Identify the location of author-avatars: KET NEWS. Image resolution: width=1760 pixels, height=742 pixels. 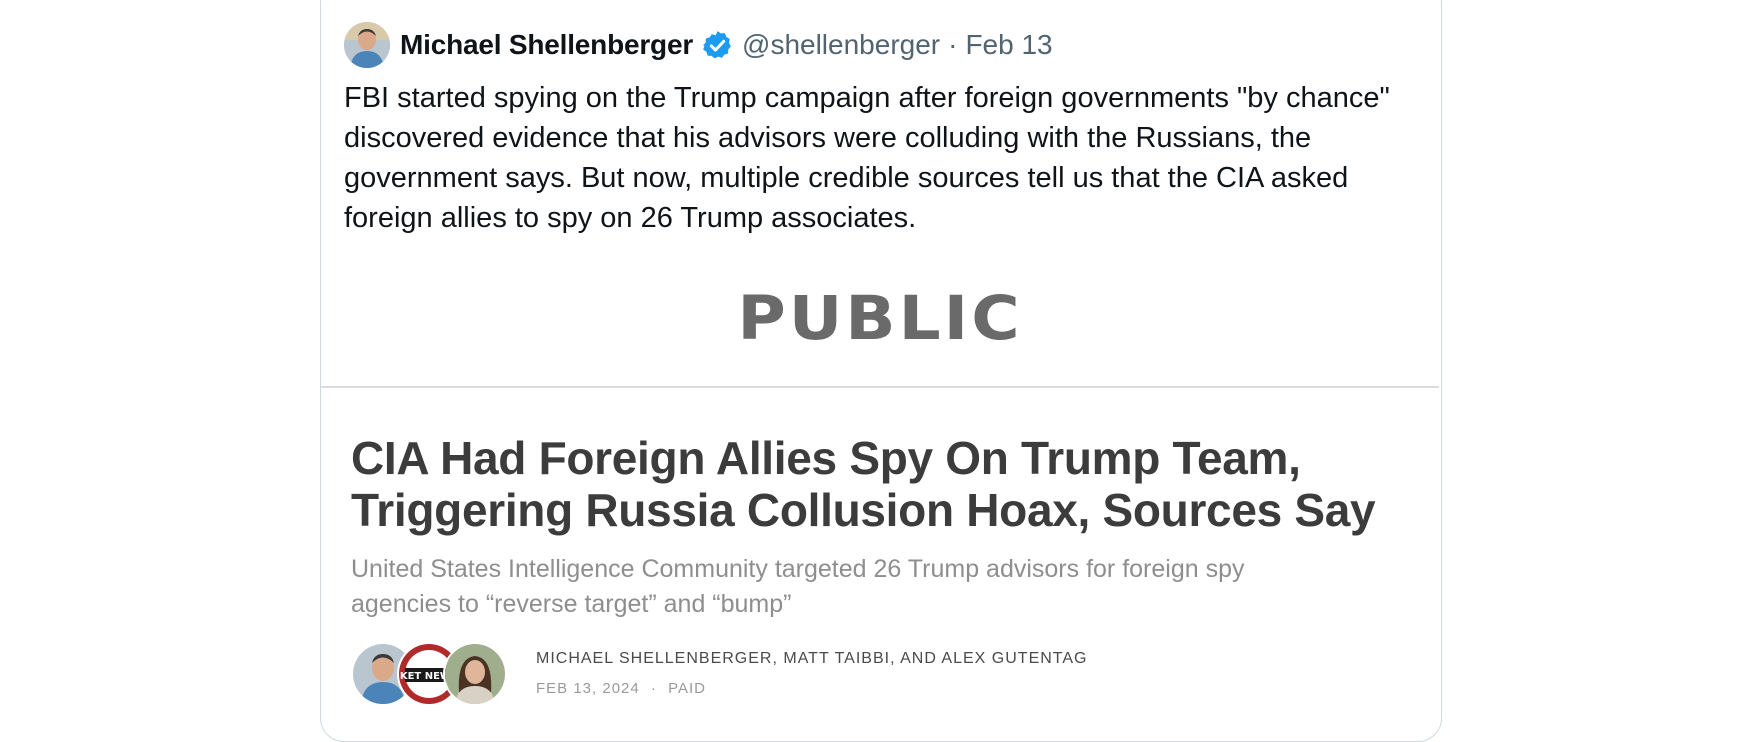
(436, 674).